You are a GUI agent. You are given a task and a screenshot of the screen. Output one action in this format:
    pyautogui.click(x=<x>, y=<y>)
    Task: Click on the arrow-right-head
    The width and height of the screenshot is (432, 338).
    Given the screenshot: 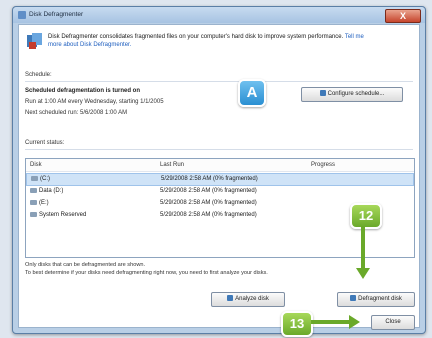 What is the action you would take?
    pyautogui.click(x=354, y=322)
    